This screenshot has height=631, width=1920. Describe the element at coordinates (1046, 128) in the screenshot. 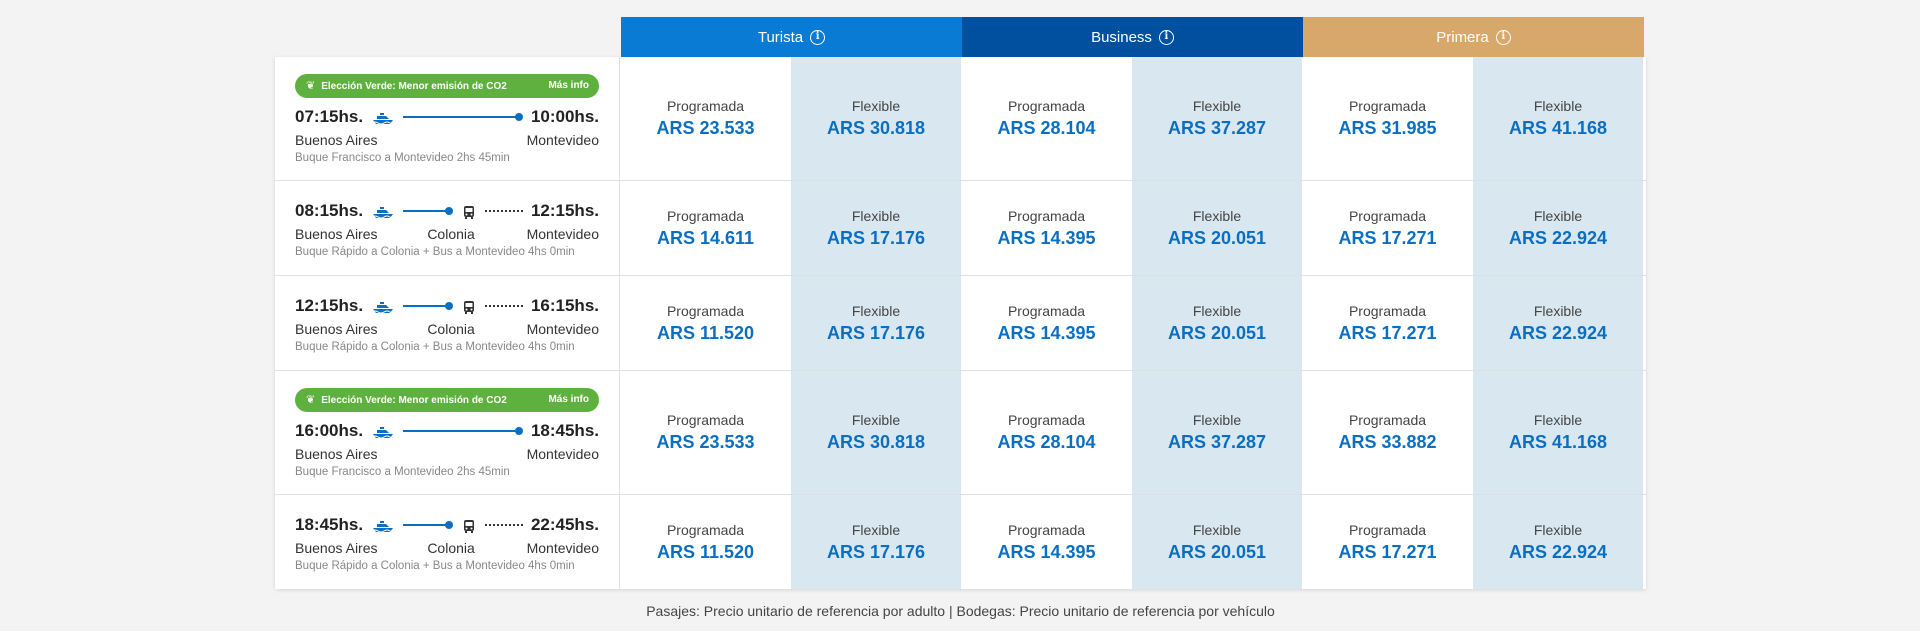

I see `fare-price: ARS 28.104` at that location.